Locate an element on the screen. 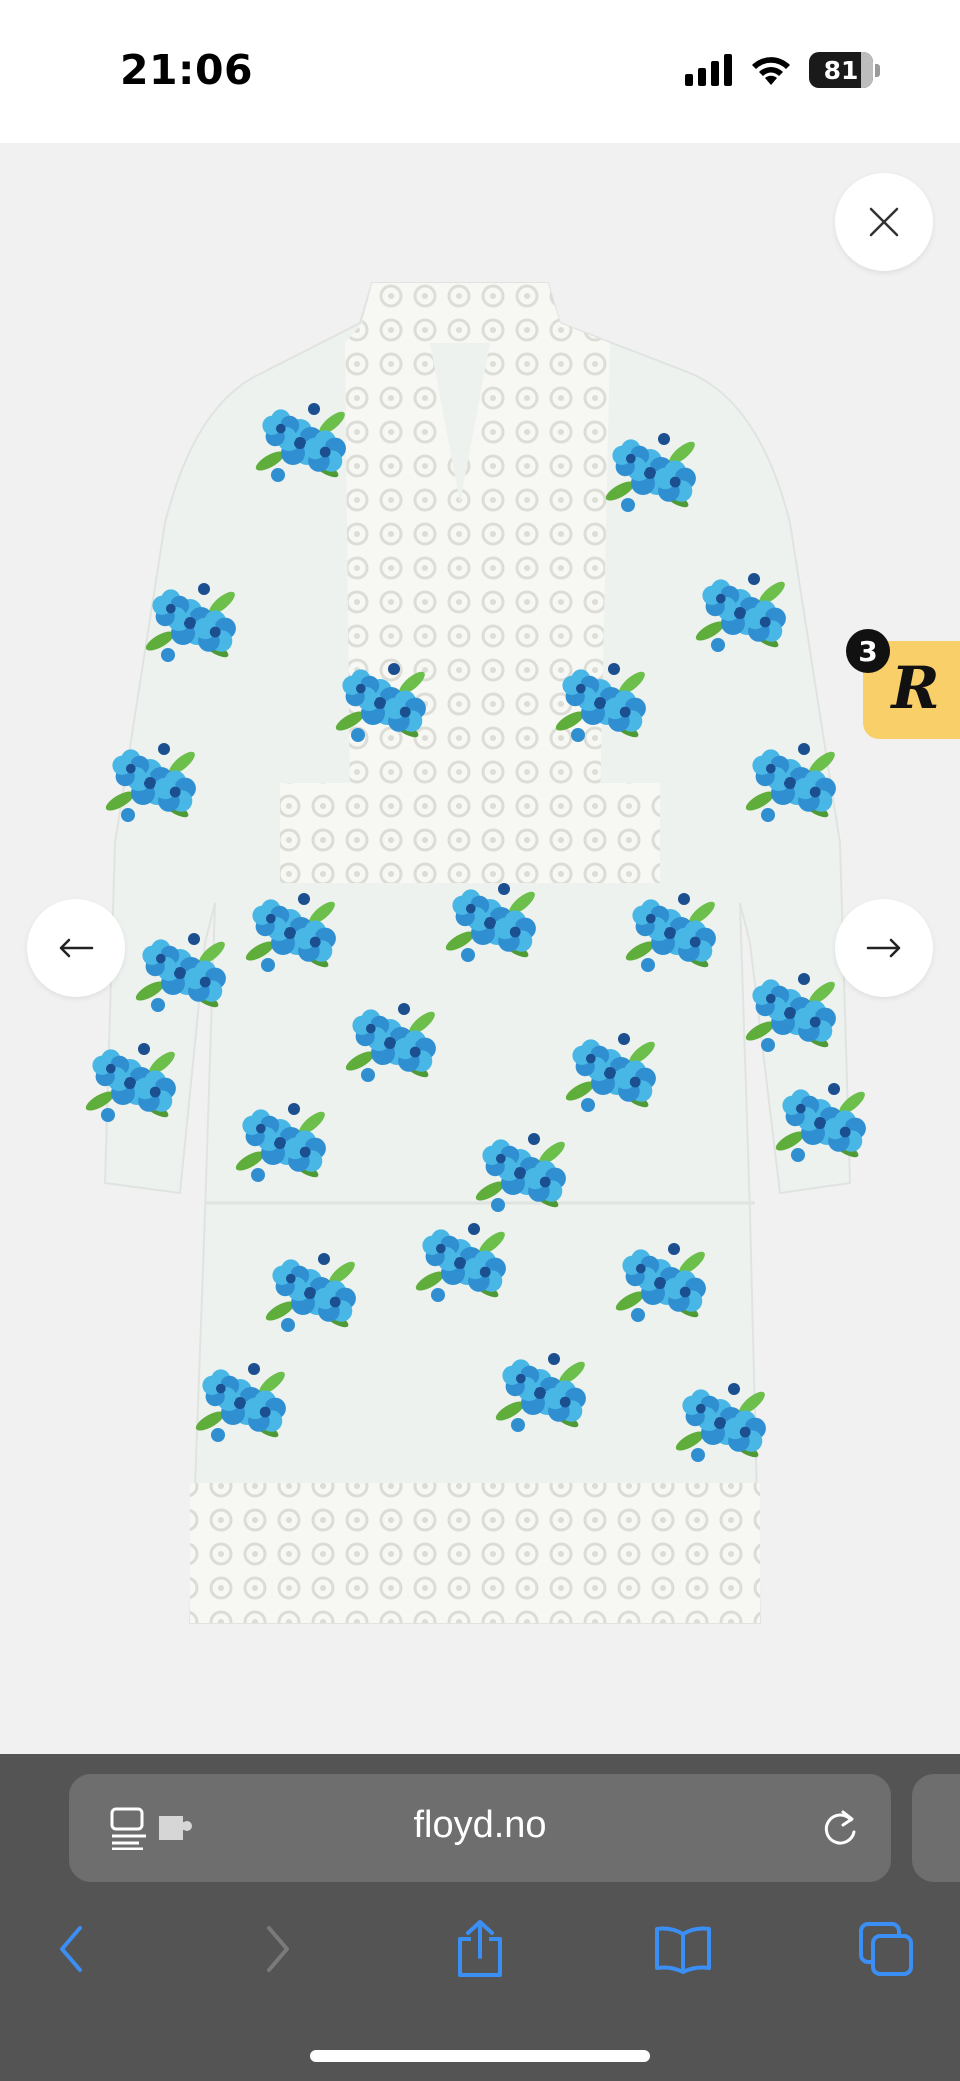  bookmarks-button is located at coordinates (683, 1949).